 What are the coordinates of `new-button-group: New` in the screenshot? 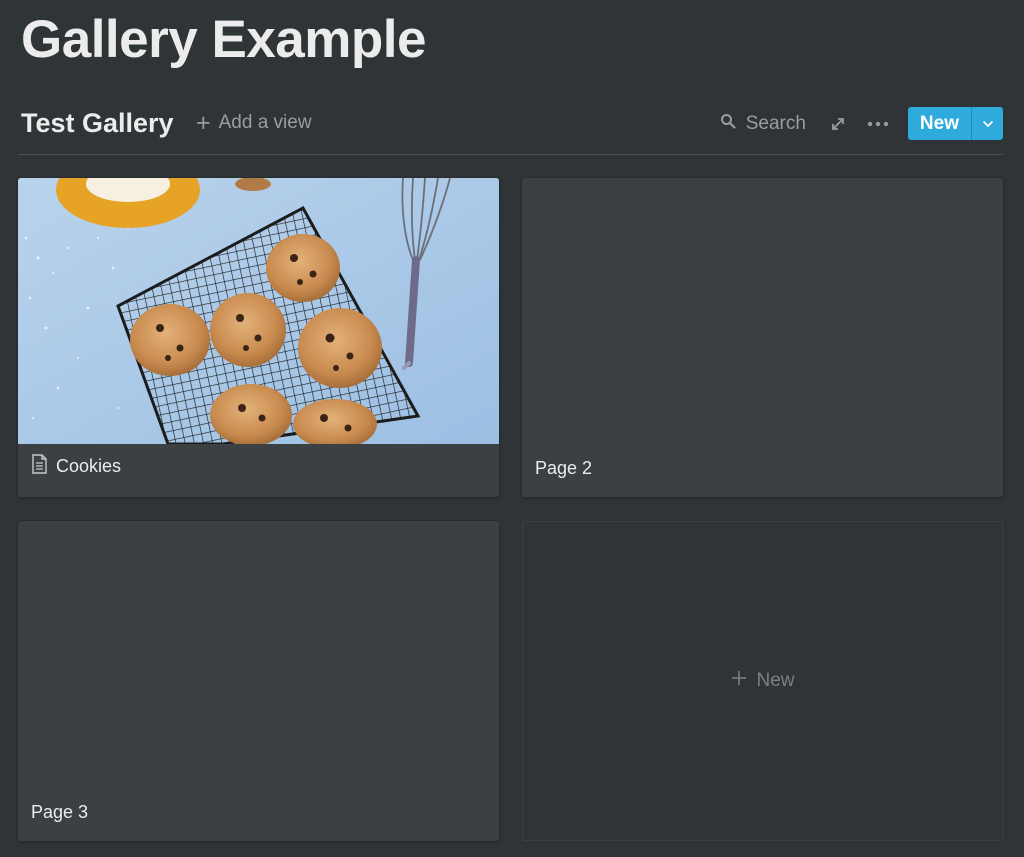 It's located at (955, 123).